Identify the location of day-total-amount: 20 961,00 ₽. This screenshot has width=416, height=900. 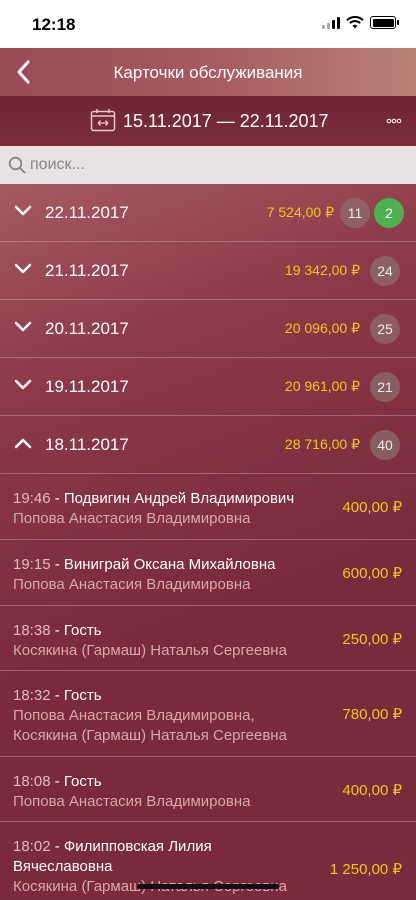
(322, 386).